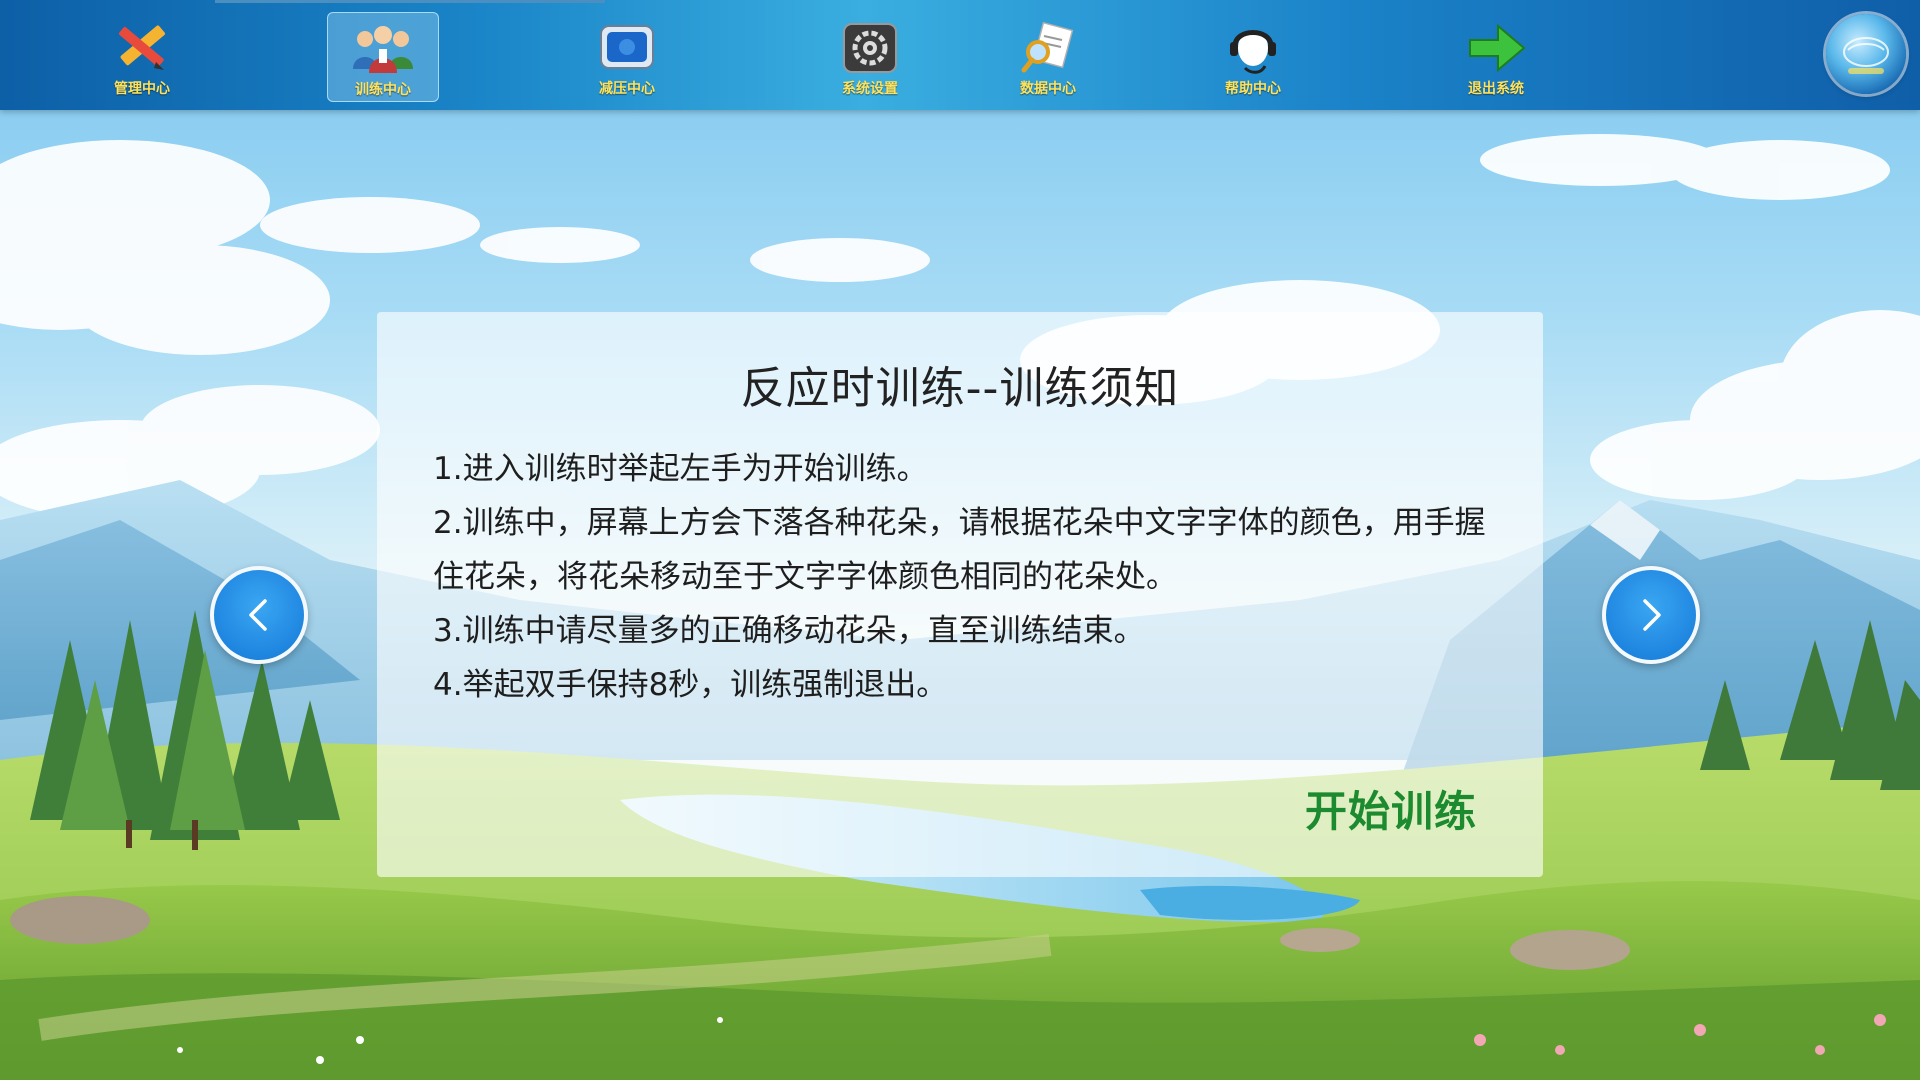 The width and height of the screenshot is (1920, 1080). I want to click on nav-label: 管理中心, so click(142, 89).